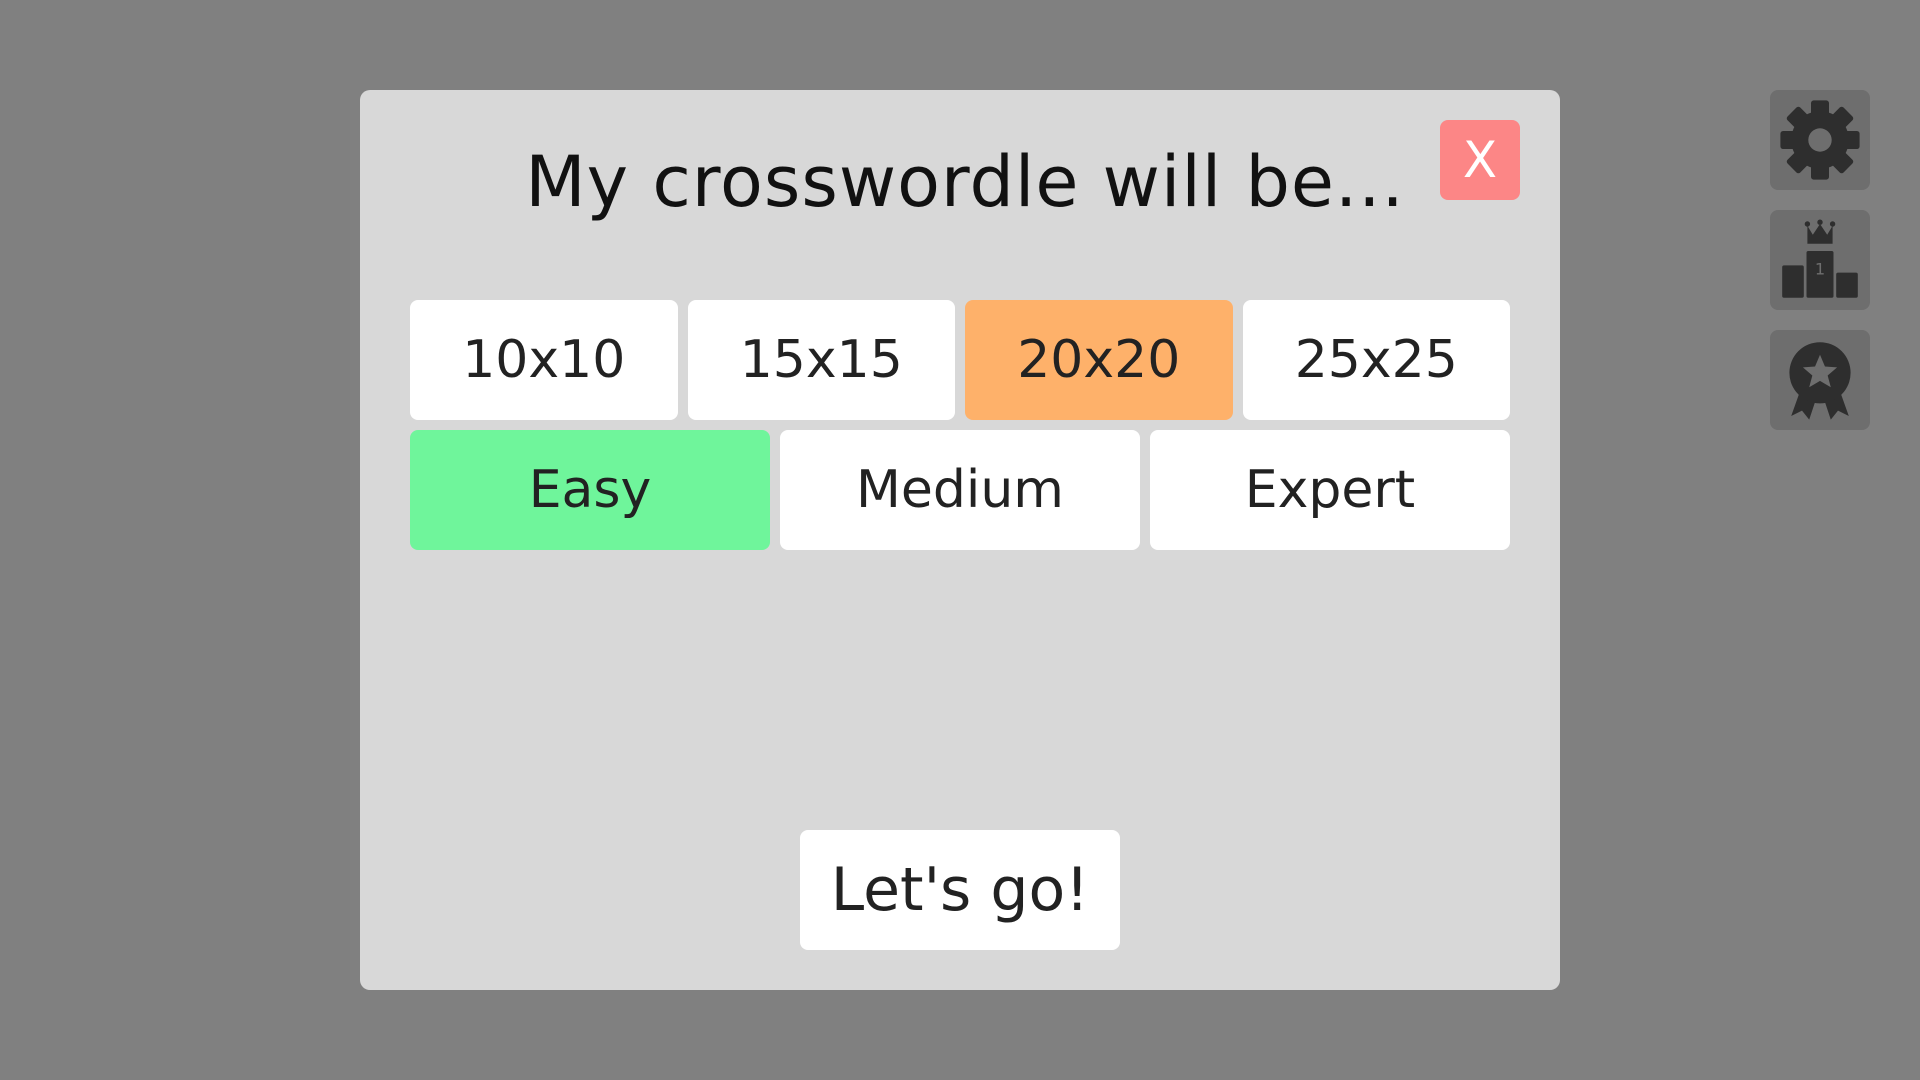 Image resolution: width=1920 pixels, height=1080 pixels. What do you see at coordinates (1099, 360) in the screenshot?
I see `size-option-20x20: 20x20` at bounding box center [1099, 360].